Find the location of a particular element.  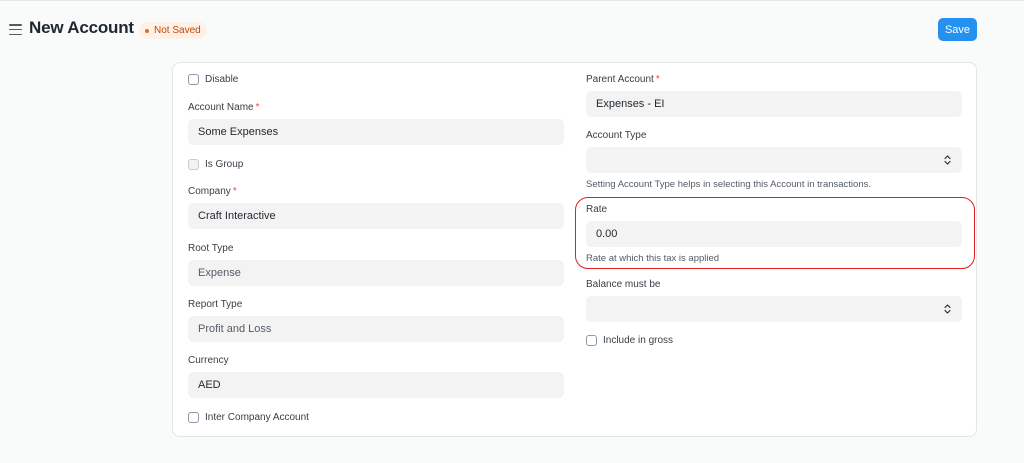

page-title: New Account is located at coordinates (81, 27).